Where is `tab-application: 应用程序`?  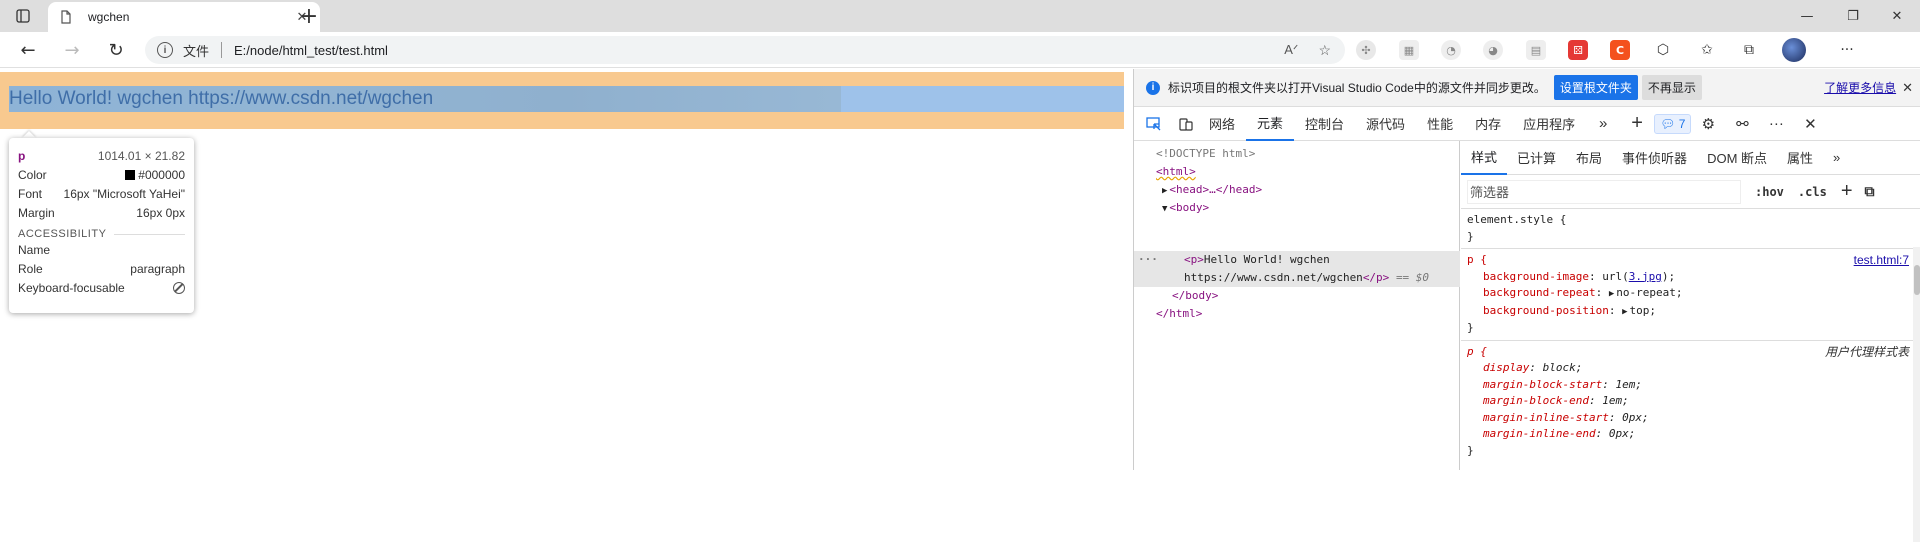
tab-application: 应用程序 is located at coordinates (1549, 124).